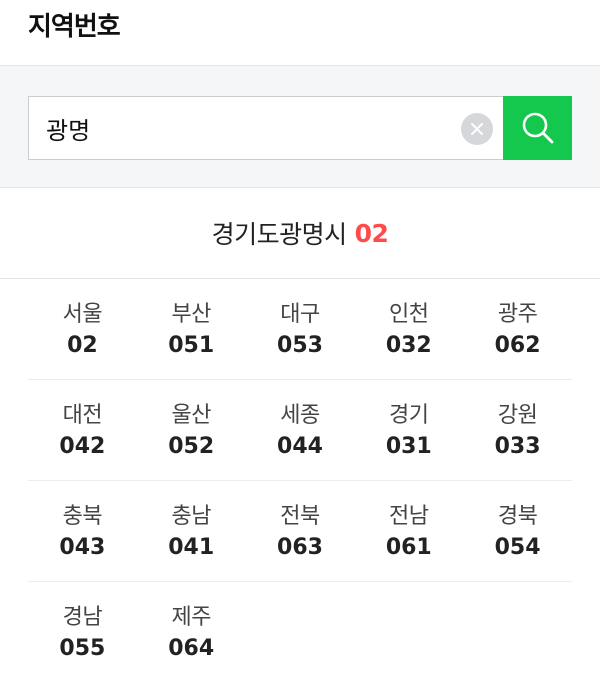  What do you see at coordinates (300, 632) in the screenshot?
I see `region-row: 경남 055 제주 064` at bounding box center [300, 632].